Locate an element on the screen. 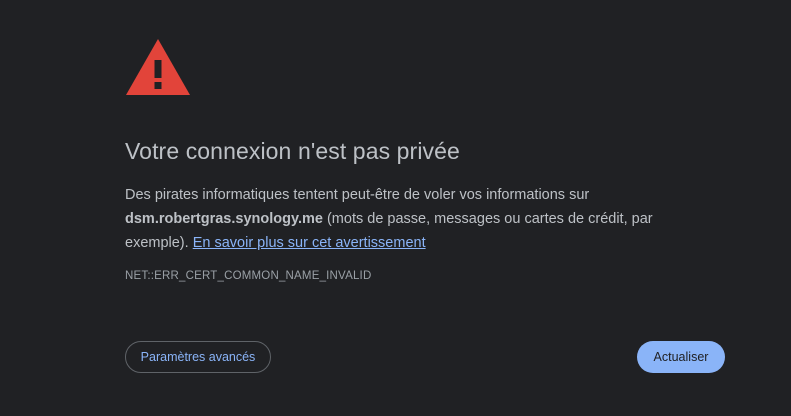  warning-triangle-icon is located at coordinates (158, 67).